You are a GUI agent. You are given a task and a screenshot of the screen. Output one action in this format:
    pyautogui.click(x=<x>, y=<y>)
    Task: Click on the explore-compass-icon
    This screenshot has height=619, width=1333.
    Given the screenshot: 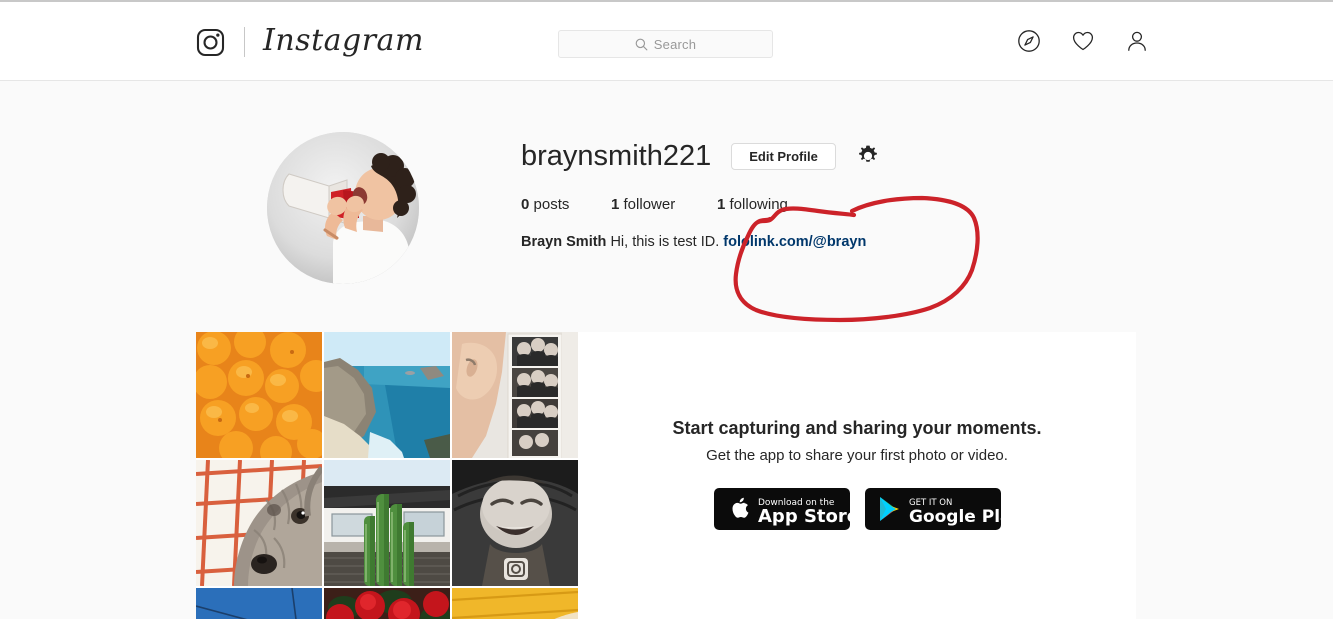 What is the action you would take?
    pyautogui.click(x=1029, y=41)
    